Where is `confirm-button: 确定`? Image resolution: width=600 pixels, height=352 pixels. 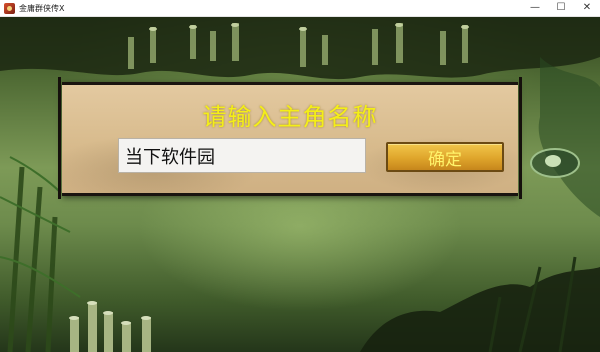 confirm-button: 确定 is located at coordinates (445, 157).